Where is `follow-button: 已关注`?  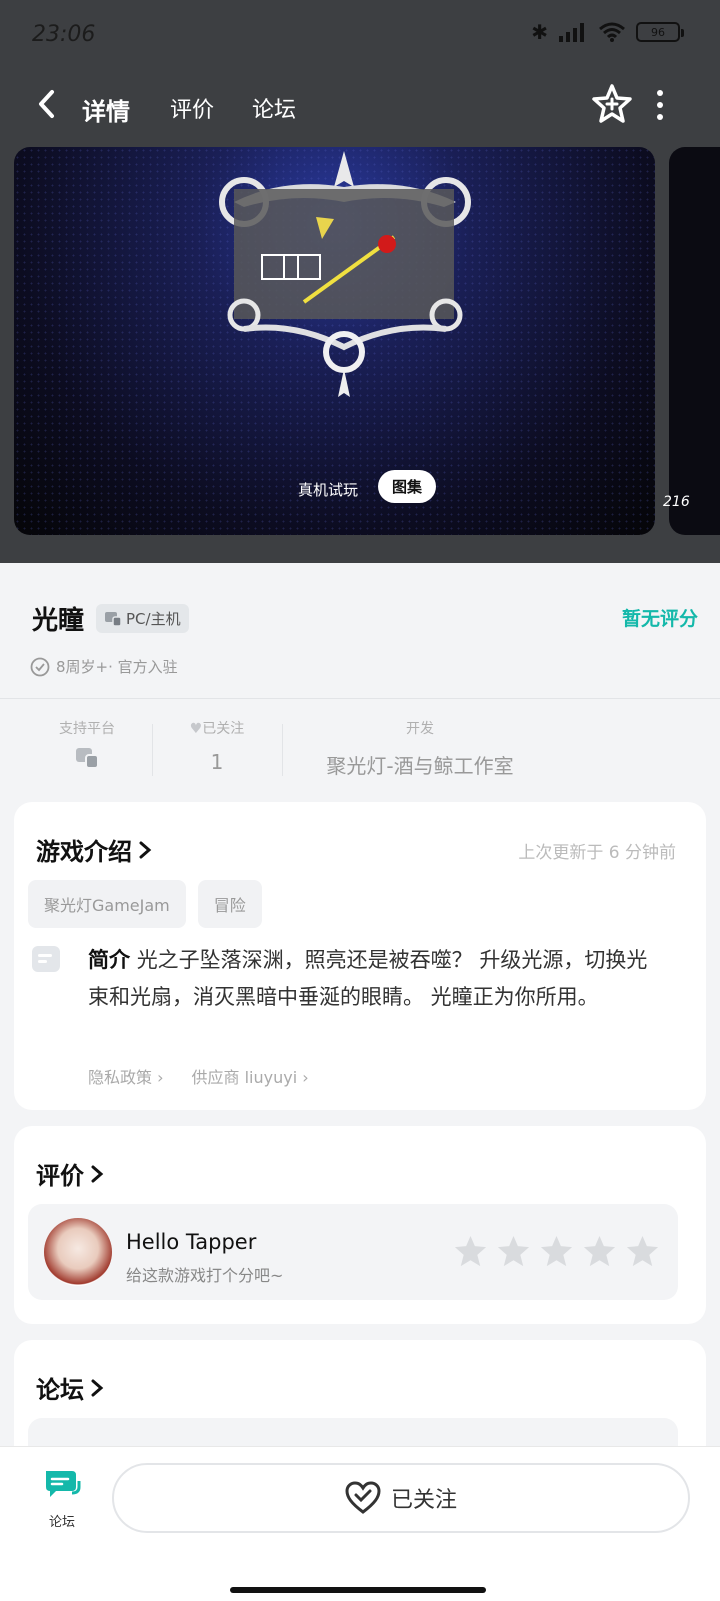
follow-button: 已关注 is located at coordinates (401, 1498).